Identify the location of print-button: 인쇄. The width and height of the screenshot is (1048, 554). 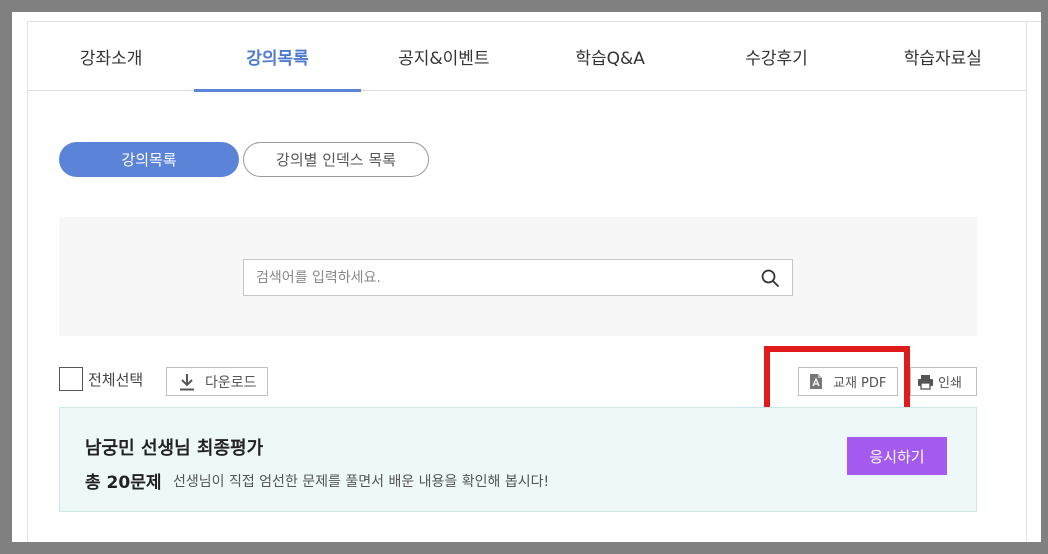
(943, 381).